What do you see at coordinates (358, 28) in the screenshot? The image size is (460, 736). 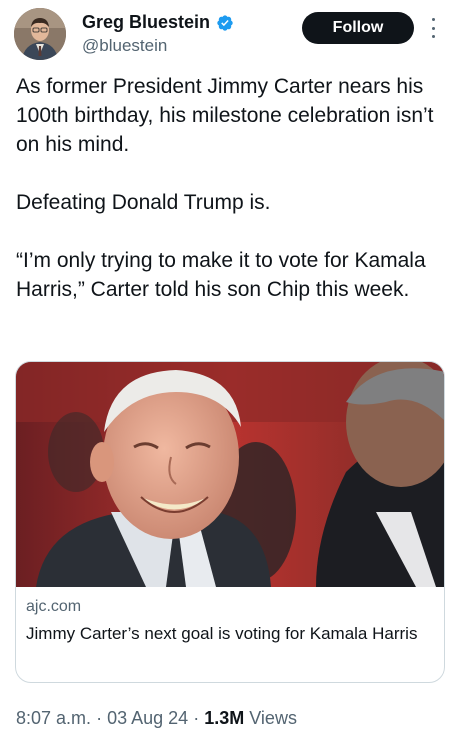 I see `follow-button: Follow` at bounding box center [358, 28].